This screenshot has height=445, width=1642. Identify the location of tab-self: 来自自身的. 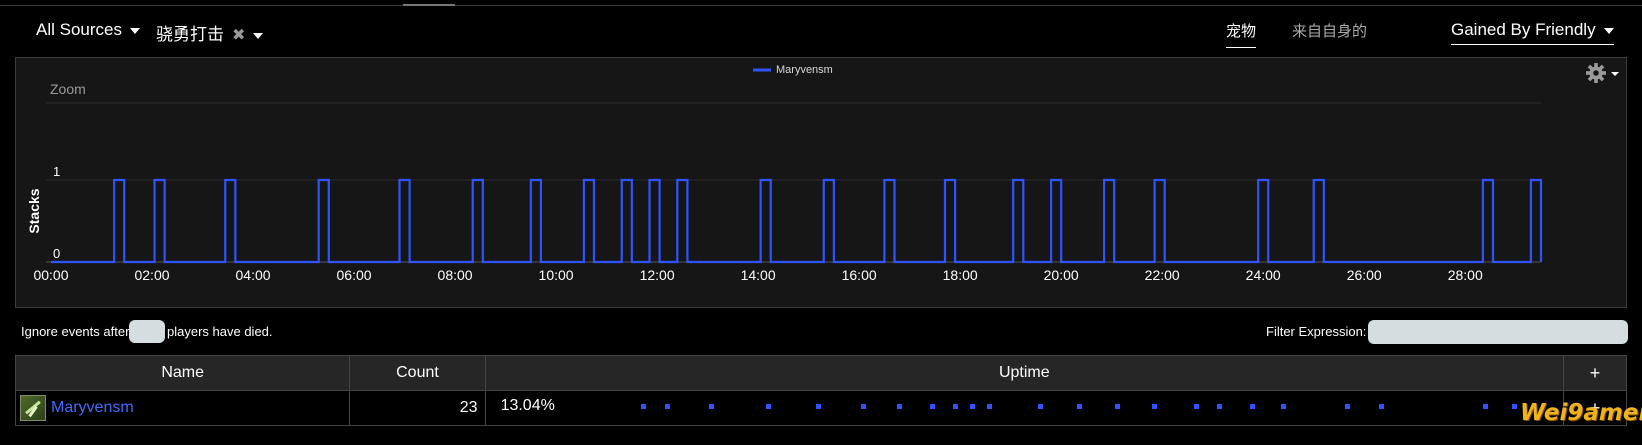
(1329, 30).